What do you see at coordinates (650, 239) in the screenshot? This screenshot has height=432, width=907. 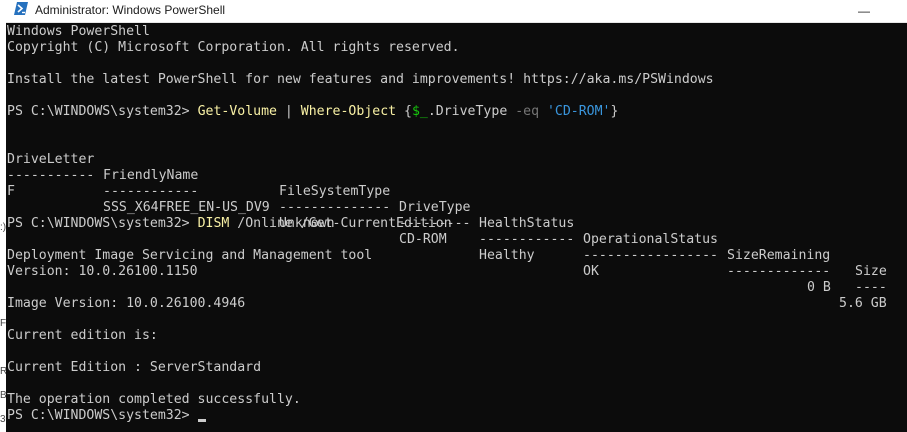 I see `table-header: OperationalStatus` at bounding box center [650, 239].